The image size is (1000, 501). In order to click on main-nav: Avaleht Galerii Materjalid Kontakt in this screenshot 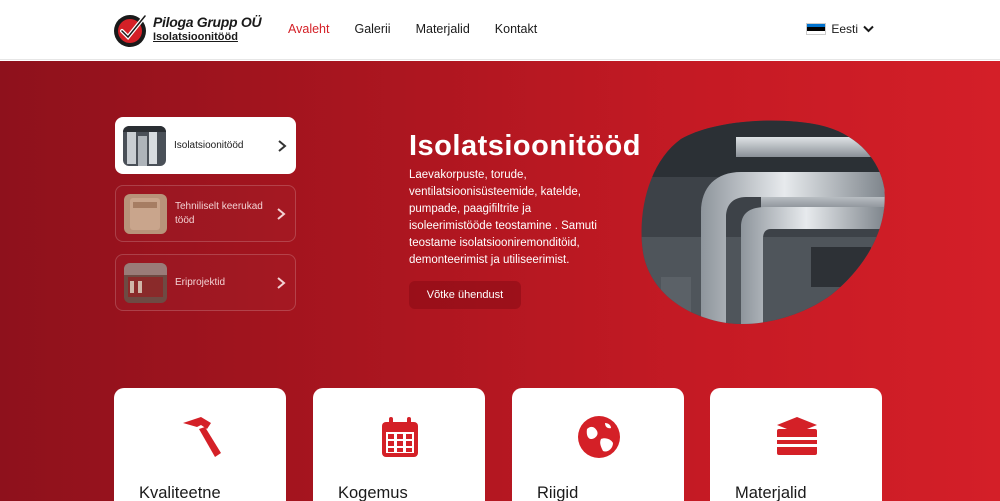, I will do `click(425, 29)`.